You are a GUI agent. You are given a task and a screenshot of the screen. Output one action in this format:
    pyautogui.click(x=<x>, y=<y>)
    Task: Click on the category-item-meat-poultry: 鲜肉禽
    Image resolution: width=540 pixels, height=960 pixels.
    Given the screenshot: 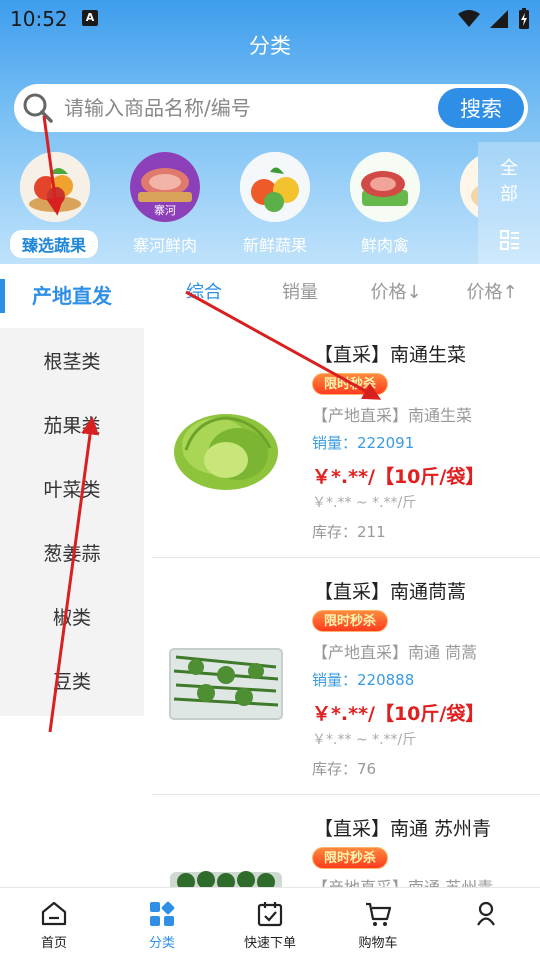 What is the action you would take?
    pyautogui.click(x=385, y=205)
    